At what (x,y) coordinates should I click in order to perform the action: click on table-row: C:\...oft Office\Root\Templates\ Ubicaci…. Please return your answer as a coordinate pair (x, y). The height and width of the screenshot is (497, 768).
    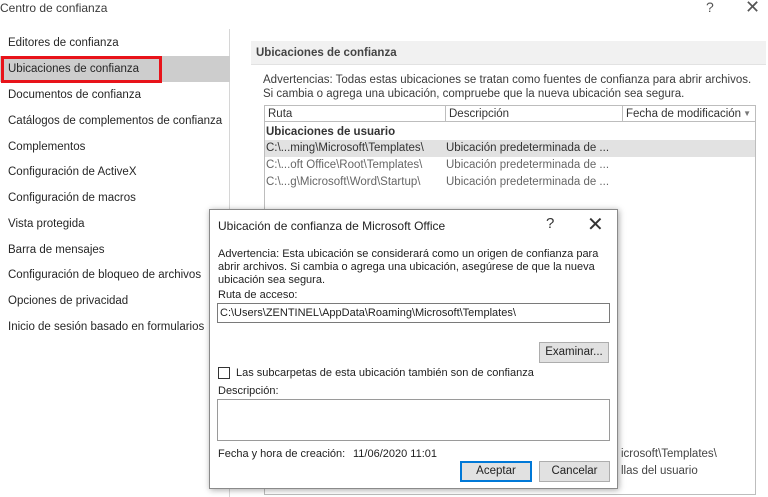
    Looking at the image, I should click on (510, 165).